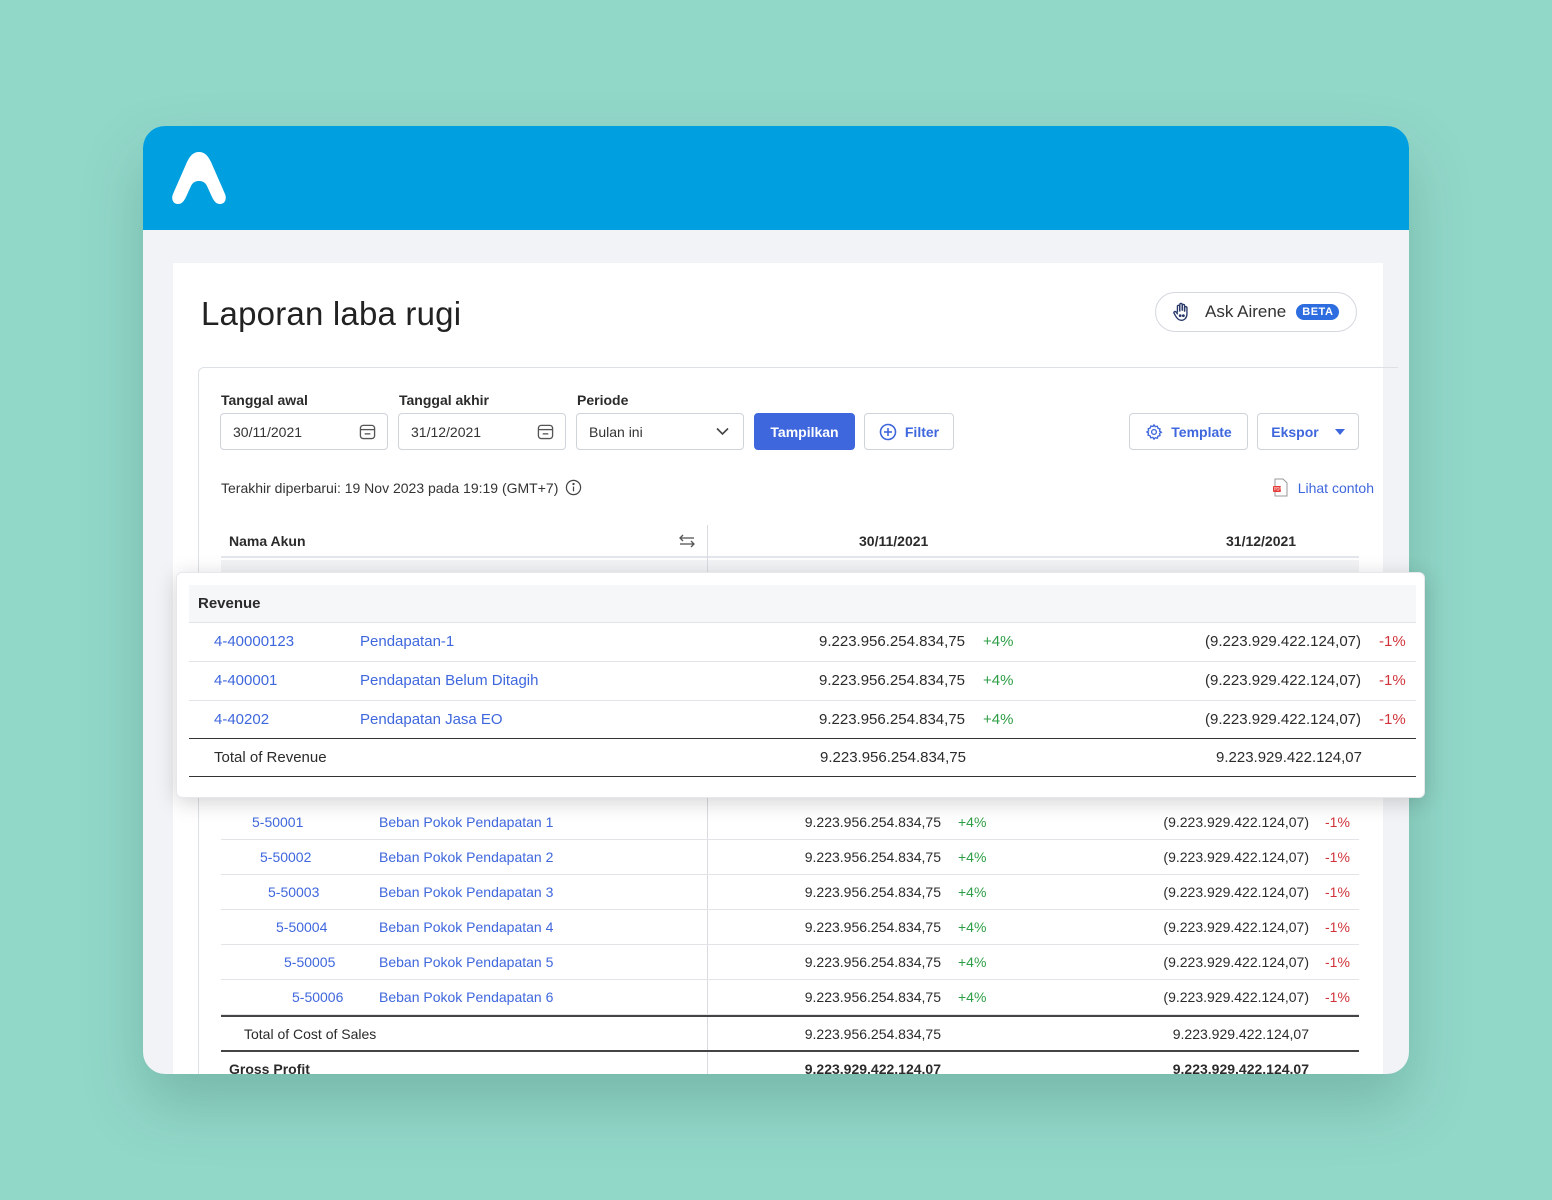 The image size is (1552, 1200). Describe the element at coordinates (331, 313) in the screenshot. I see `page-title: Laporan laba rugi` at that location.